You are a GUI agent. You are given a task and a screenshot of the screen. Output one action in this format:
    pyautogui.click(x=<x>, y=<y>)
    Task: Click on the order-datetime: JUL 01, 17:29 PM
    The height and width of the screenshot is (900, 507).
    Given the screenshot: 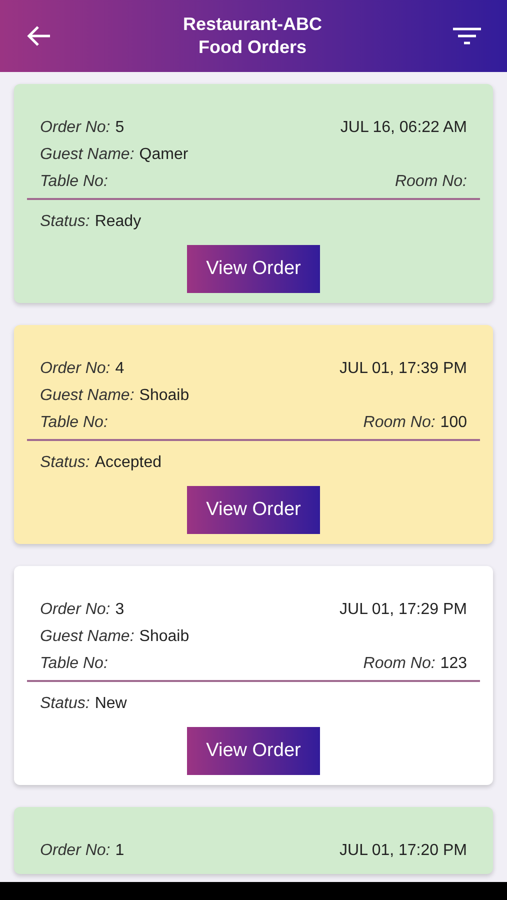 What is the action you would take?
    pyautogui.click(x=403, y=610)
    